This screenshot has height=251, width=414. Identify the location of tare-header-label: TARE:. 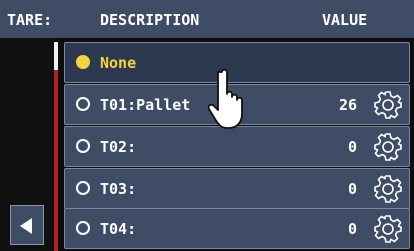
(30, 20).